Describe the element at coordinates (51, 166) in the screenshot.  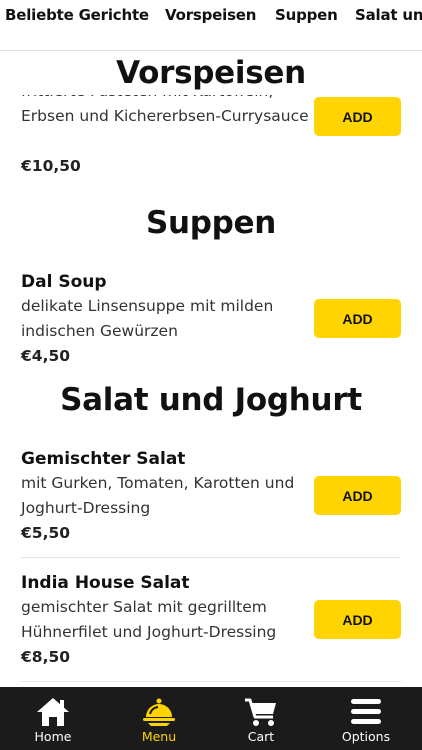
I see `item-price: €10,50` at that location.